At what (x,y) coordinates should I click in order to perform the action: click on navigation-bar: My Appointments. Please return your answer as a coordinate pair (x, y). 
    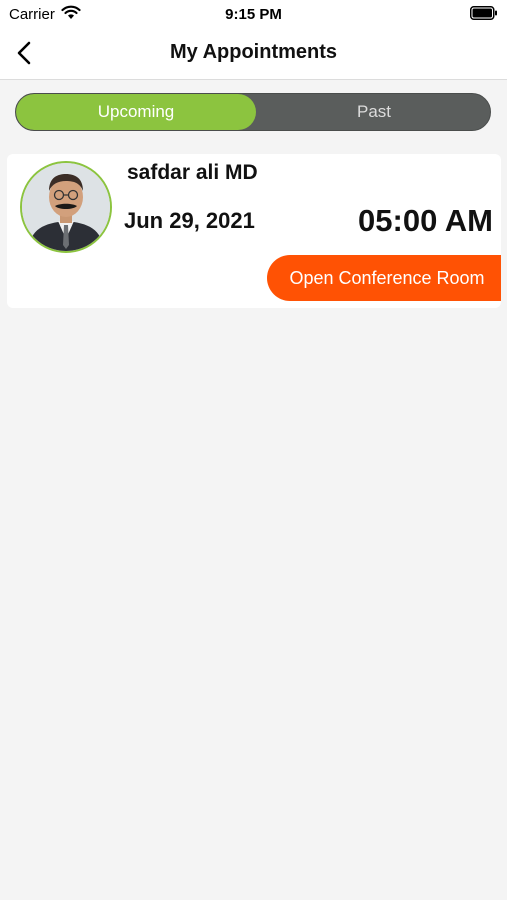
    Looking at the image, I should click on (253, 54).